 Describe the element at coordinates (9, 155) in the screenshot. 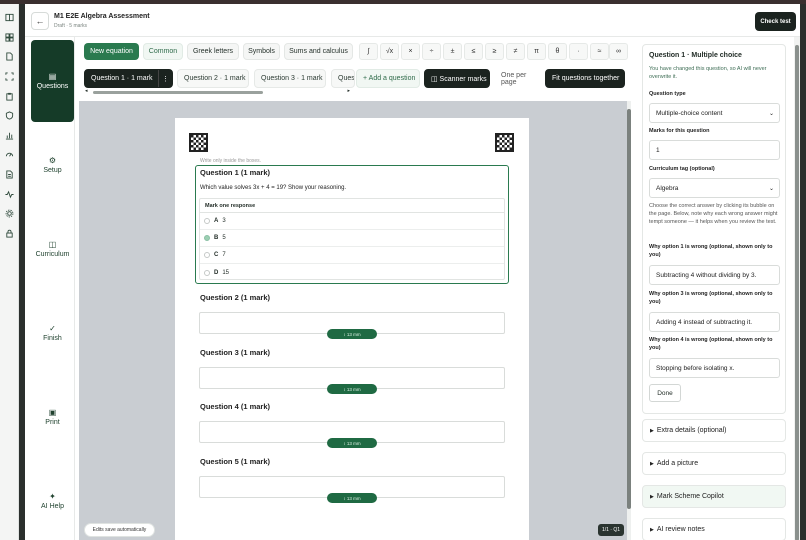

I see `gauge-icon` at that location.